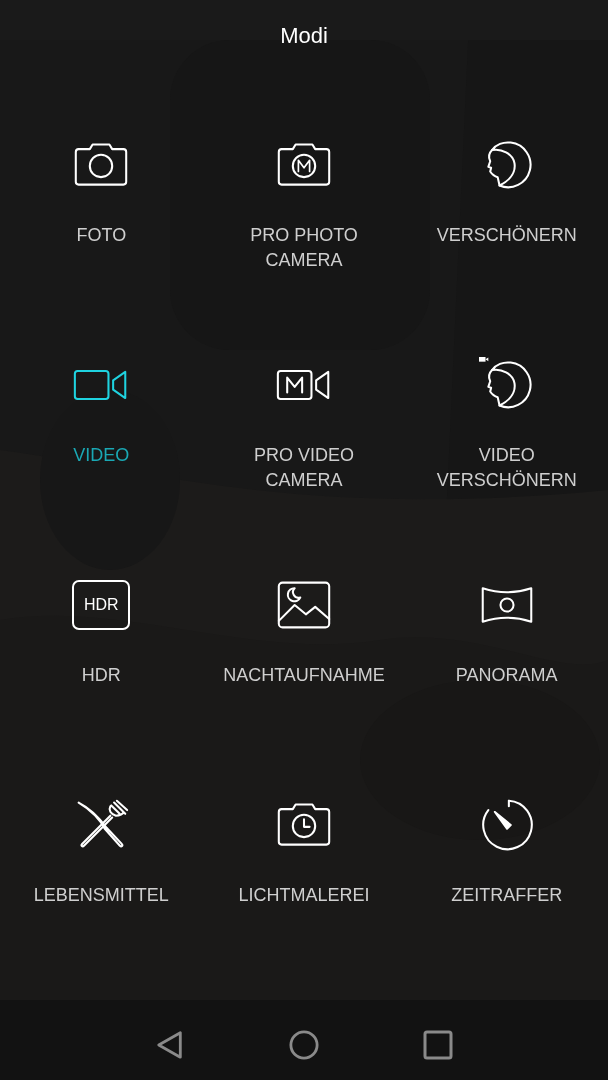 This screenshot has width=608, height=1080. Describe the element at coordinates (101, 842) in the screenshot. I see `mode-option: LEBENSMITTEL` at that location.